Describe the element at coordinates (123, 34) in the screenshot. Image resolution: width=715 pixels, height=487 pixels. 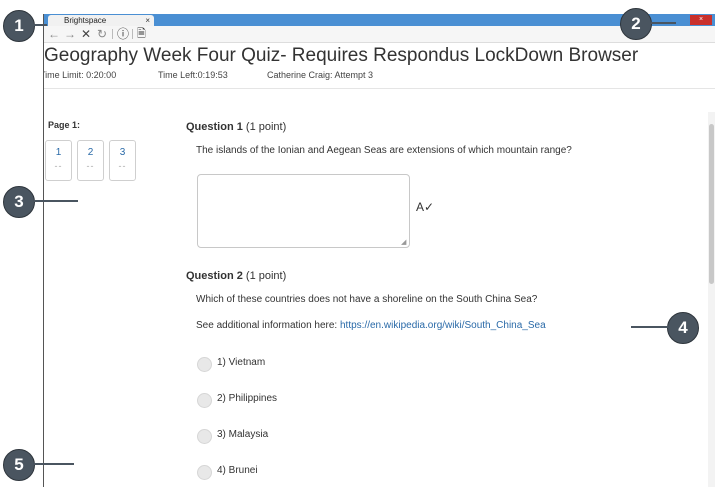
I see `info-icon: ⓘ` at that location.